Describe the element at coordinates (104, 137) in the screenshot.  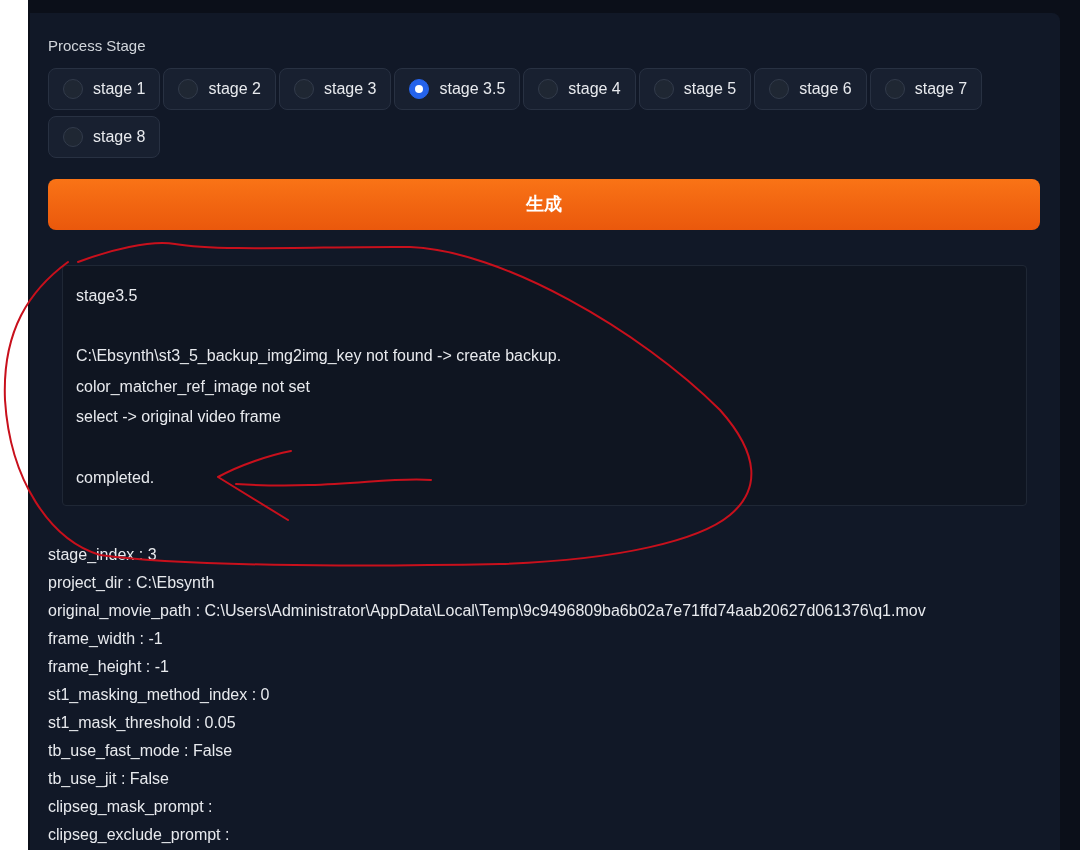
I see `stage-radio-option: stage 8` at that location.